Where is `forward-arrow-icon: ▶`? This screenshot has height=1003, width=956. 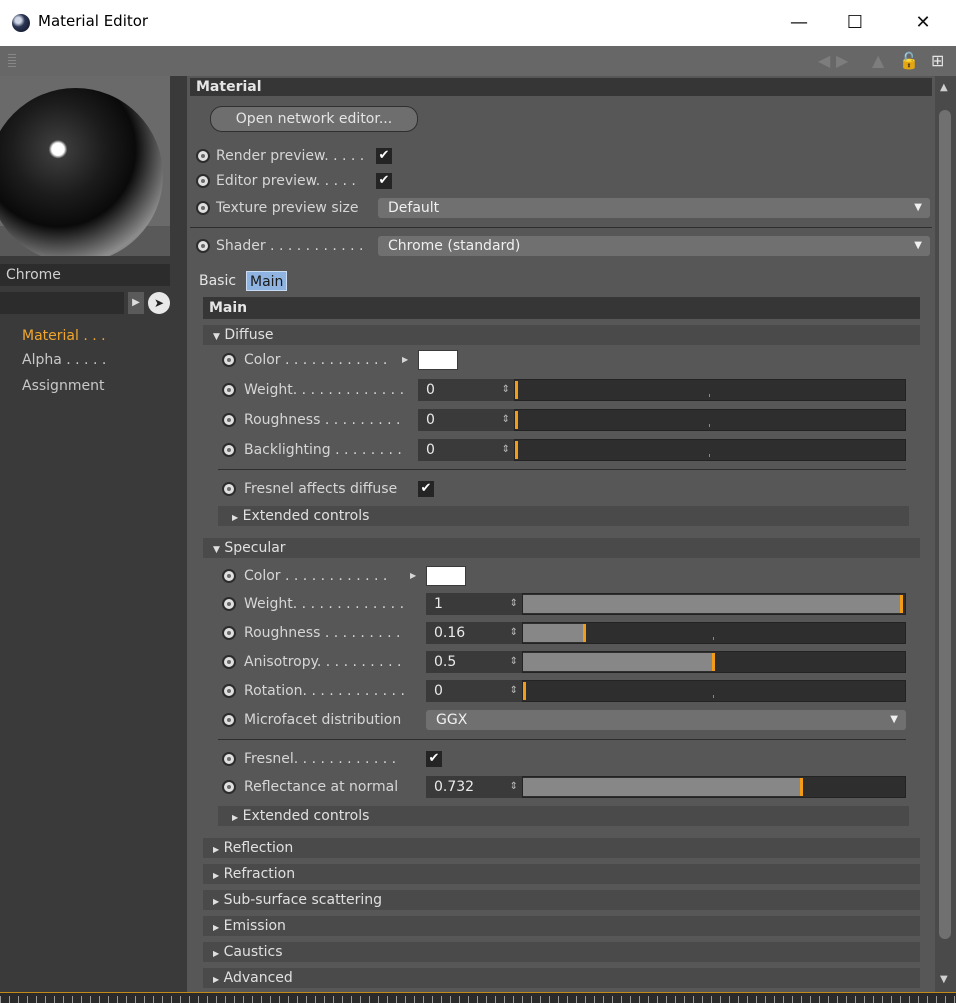 forward-arrow-icon: ▶ is located at coordinates (842, 60).